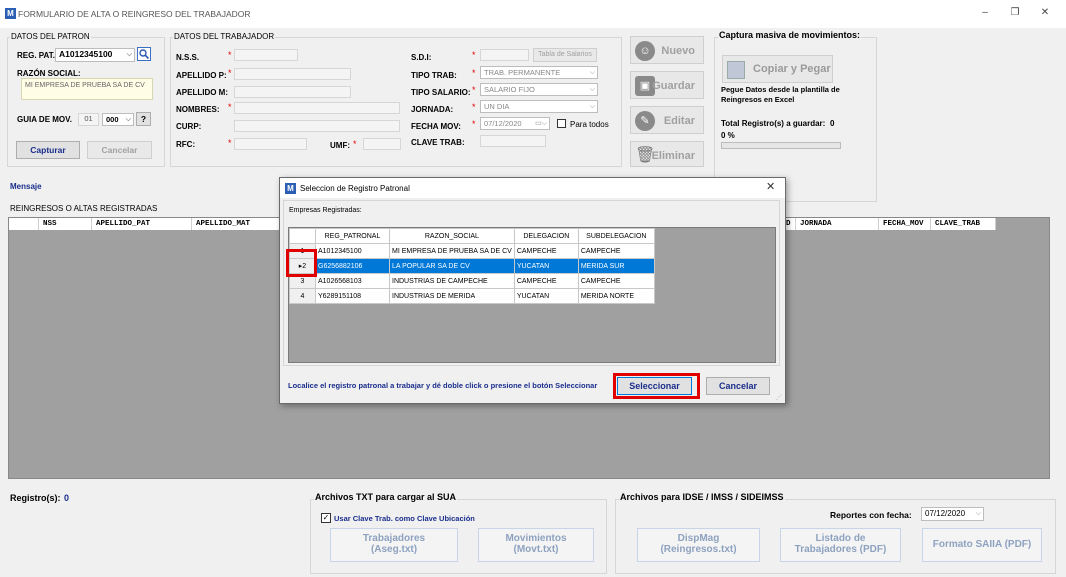 The width and height of the screenshot is (1066, 577). I want to click on guia-mov-select: 000 ⌵, so click(118, 119).